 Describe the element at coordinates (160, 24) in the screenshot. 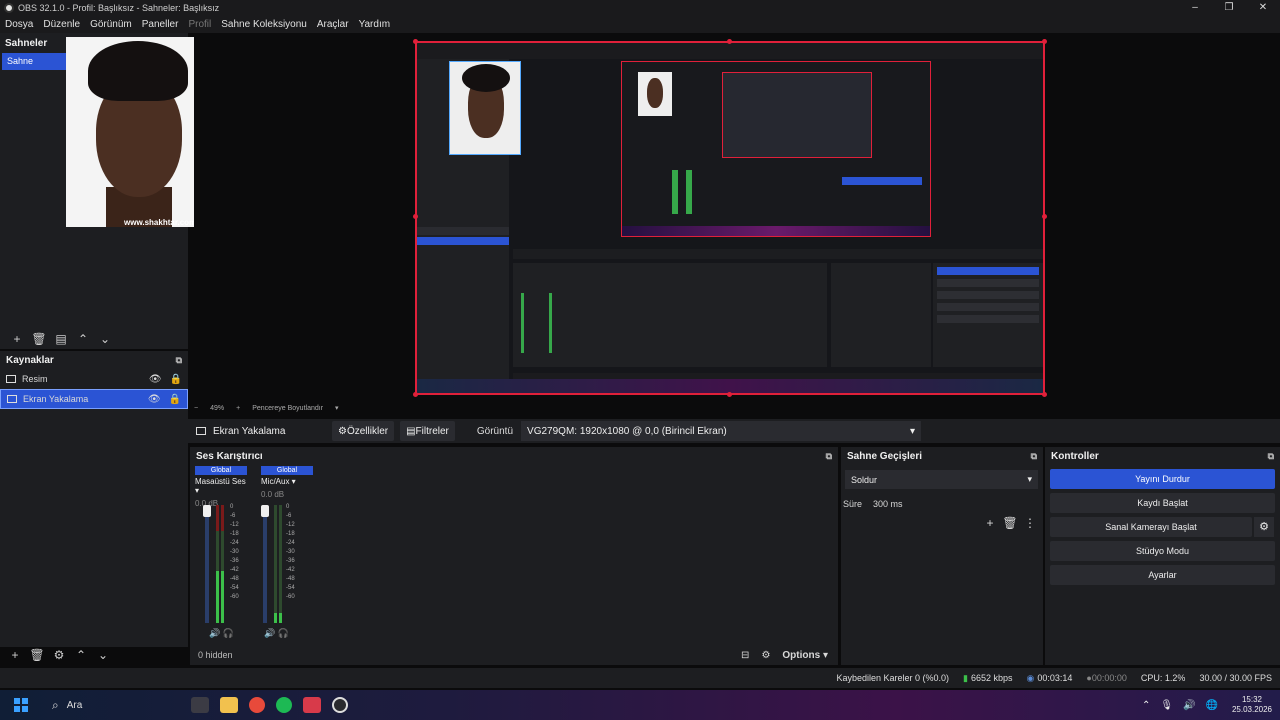

I see `menu-docks: Paneller` at that location.